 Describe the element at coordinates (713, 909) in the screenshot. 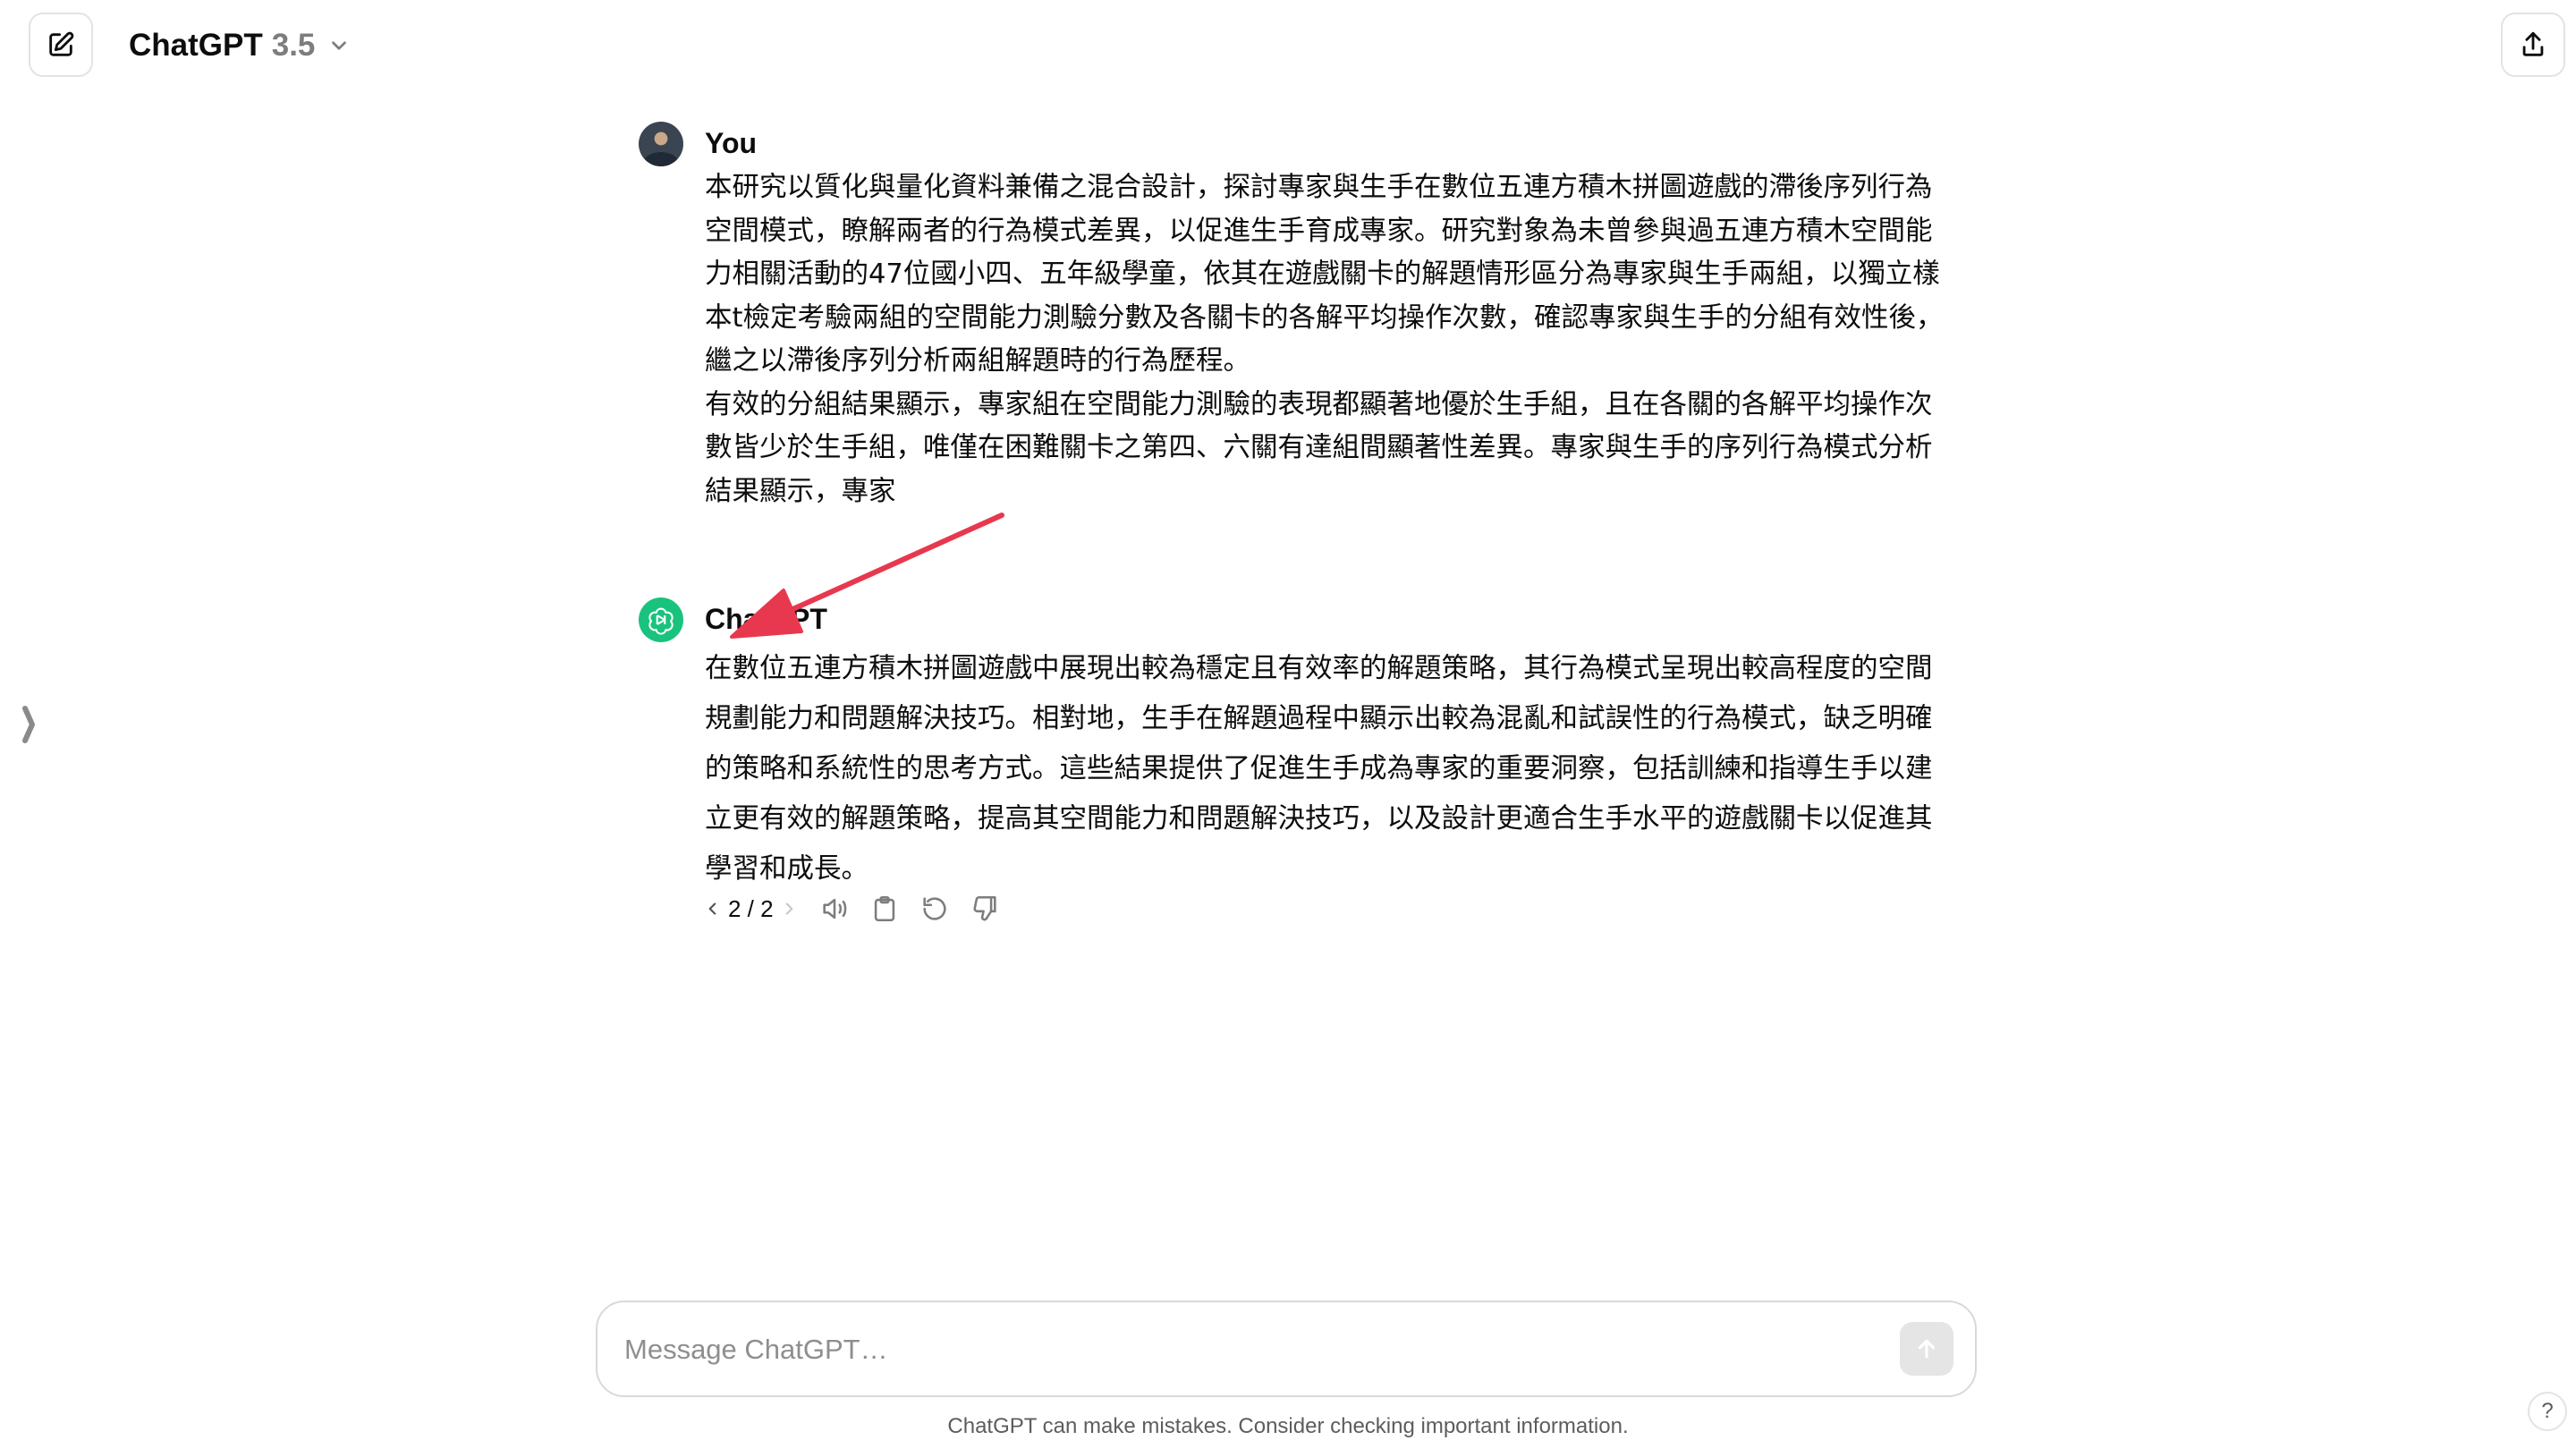

I see `chevron-left-icon` at that location.